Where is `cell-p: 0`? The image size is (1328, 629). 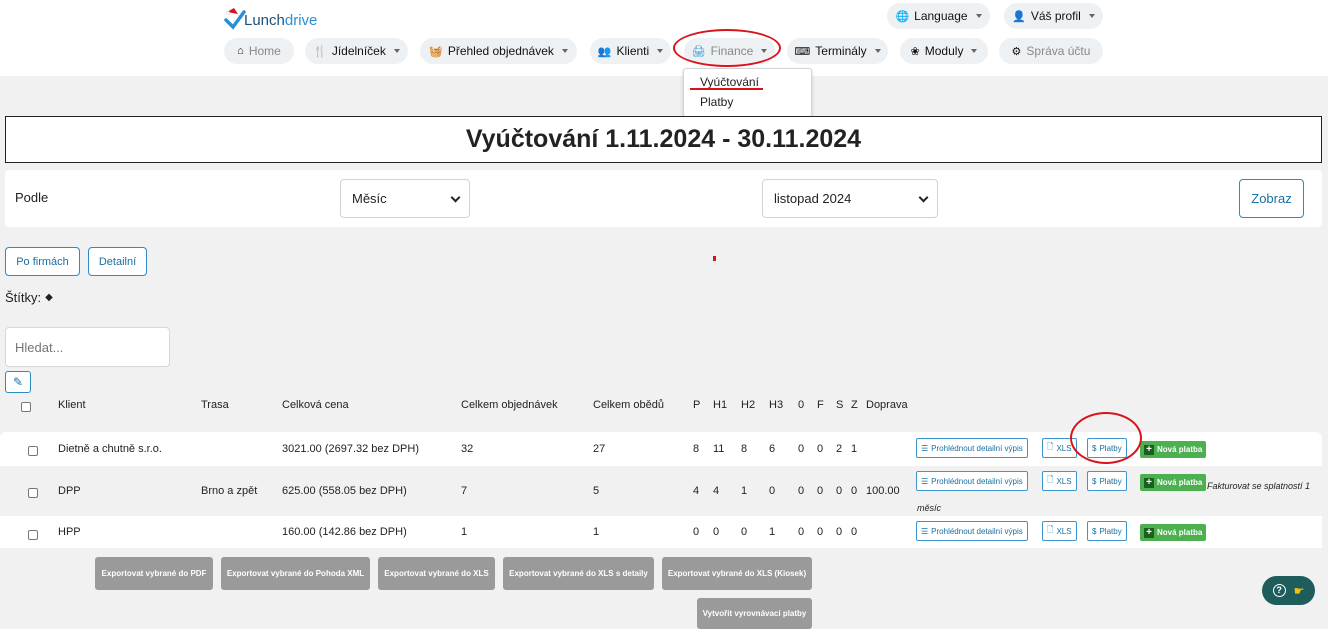
cell-p: 0 is located at coordinates (696, 532).